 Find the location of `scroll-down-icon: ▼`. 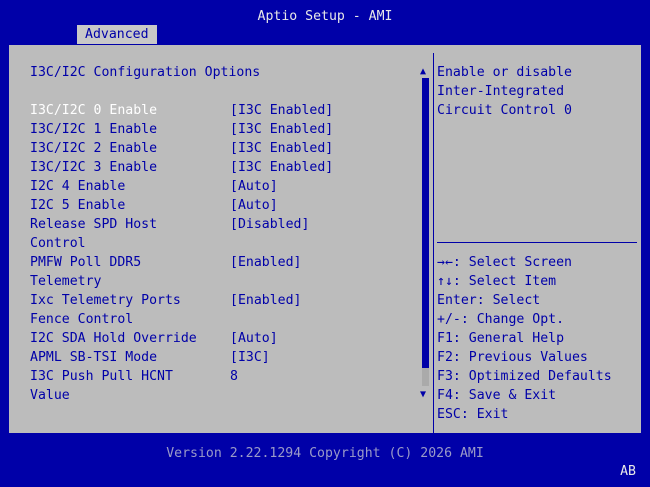

scroll-down-icon: ▼ is located at coordinates (425, 395).